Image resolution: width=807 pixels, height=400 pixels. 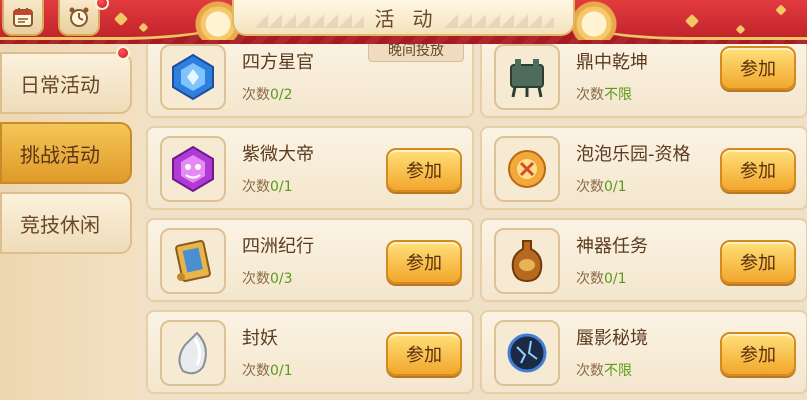 What do you see at coordinates (278, 154) in the screenshot?
I see `activity-name: 紫微大帝` at bounding box center [278, 154].